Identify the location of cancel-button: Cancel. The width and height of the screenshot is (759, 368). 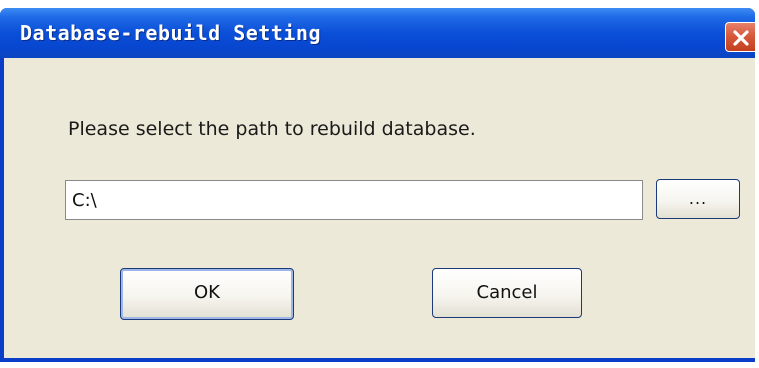
(507, 293).